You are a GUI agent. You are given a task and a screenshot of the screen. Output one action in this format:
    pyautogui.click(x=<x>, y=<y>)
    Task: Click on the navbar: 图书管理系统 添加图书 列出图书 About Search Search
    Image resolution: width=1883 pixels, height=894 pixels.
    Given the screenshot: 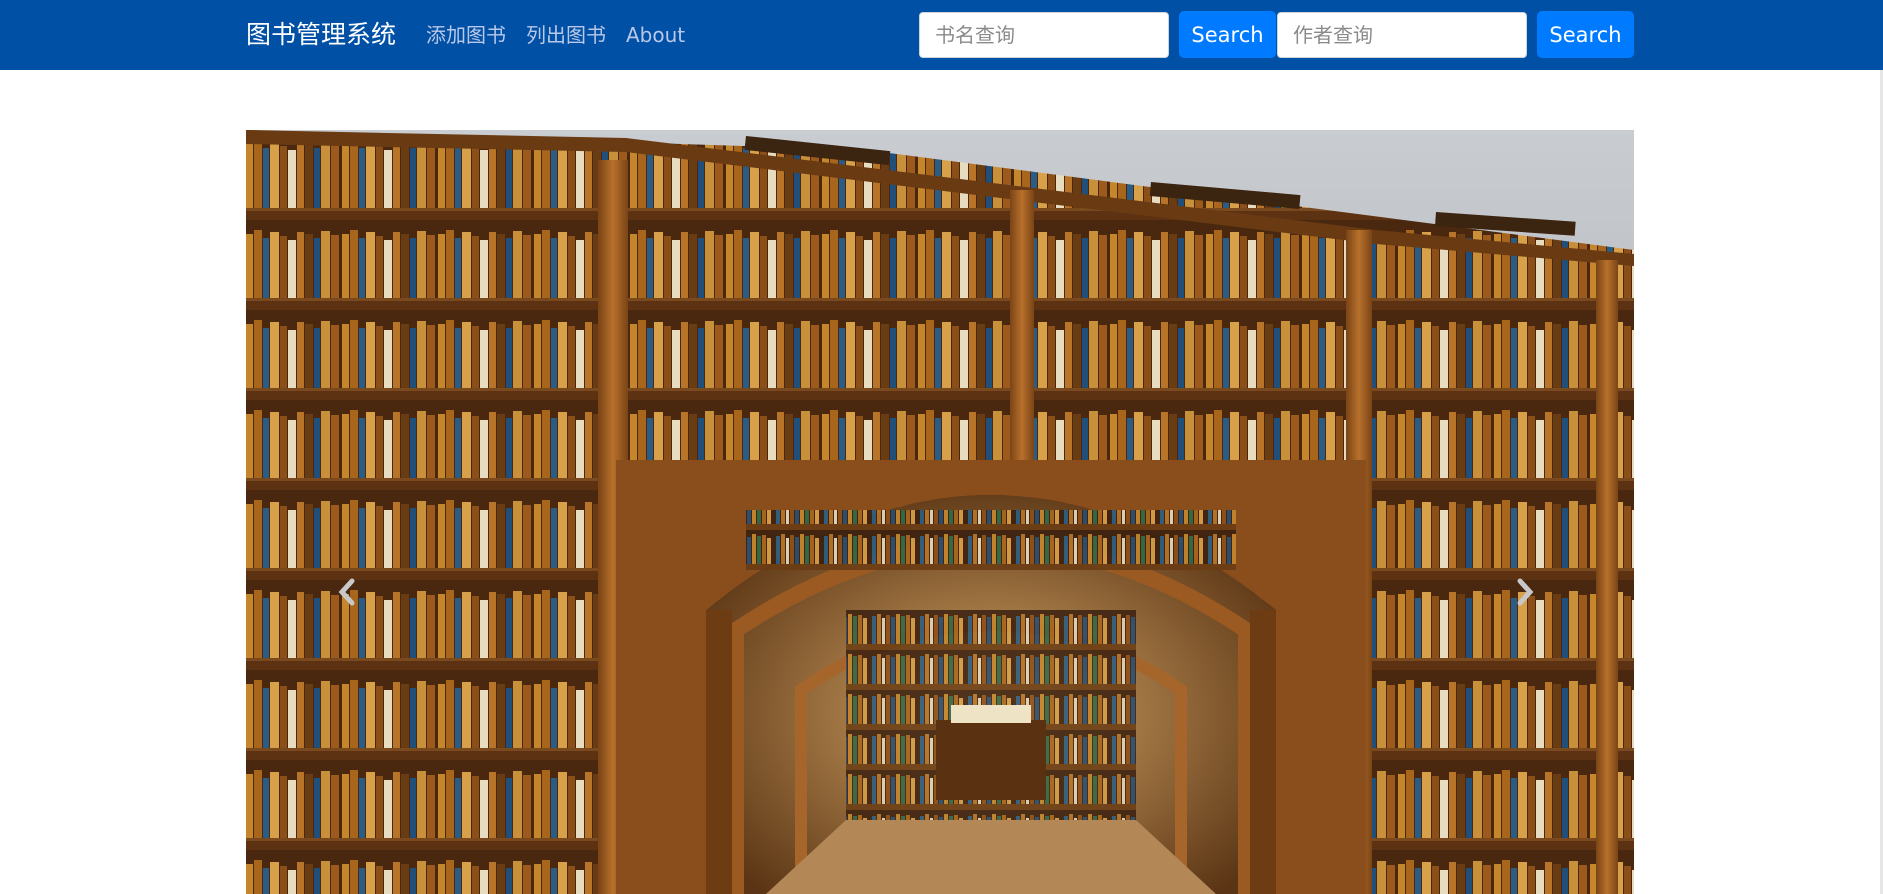 What is the action you would take?
    pyautogui.click(x=941, y=35)
    